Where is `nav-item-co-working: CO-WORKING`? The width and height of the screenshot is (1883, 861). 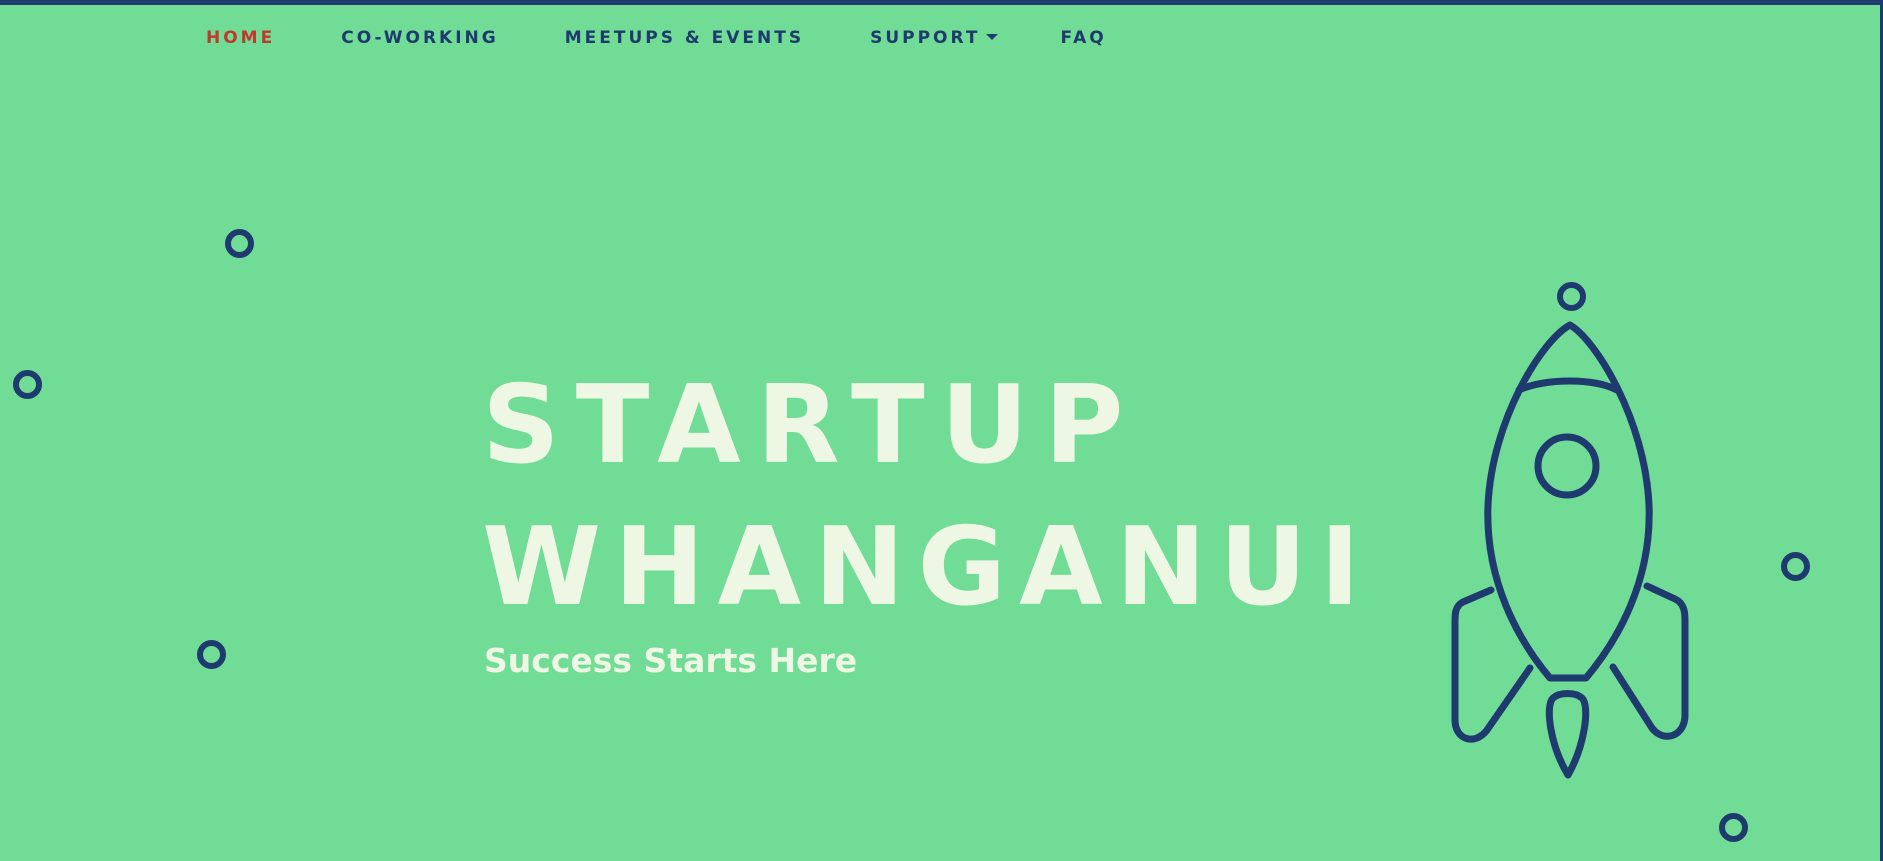
nav-item-co-working: CO-WORKING is located at coordinates (420, 38).